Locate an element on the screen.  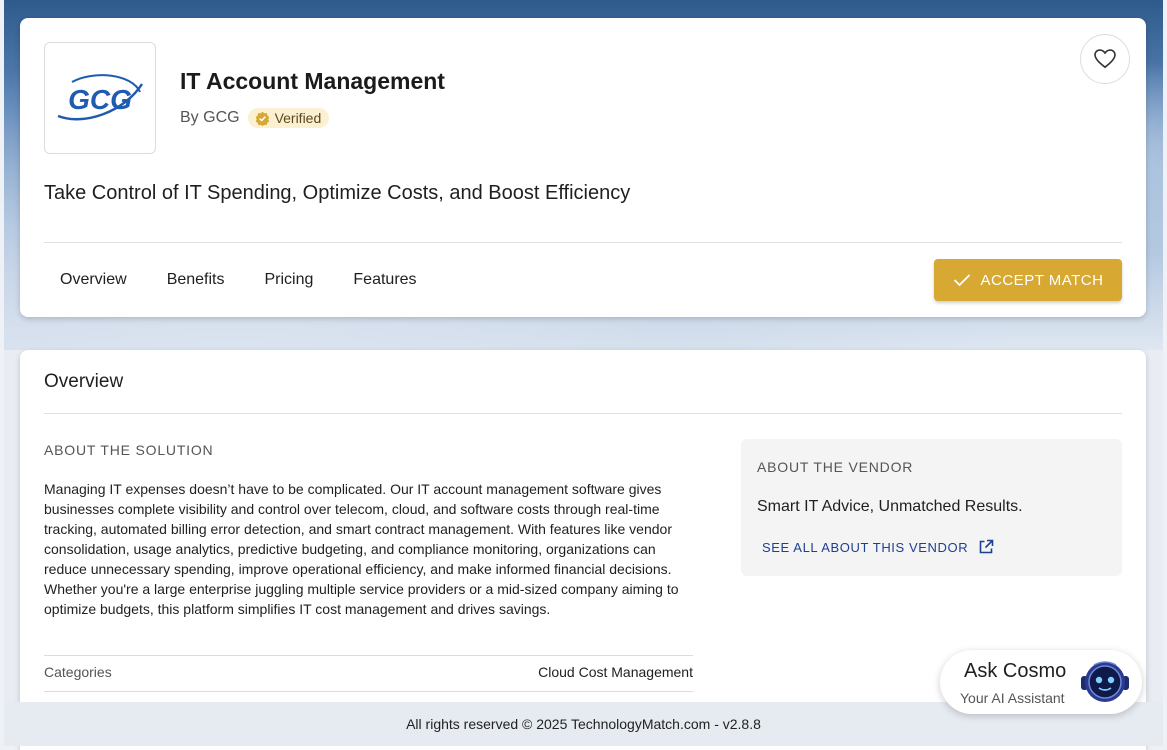
check-icon is located at coordinates (961, 280).